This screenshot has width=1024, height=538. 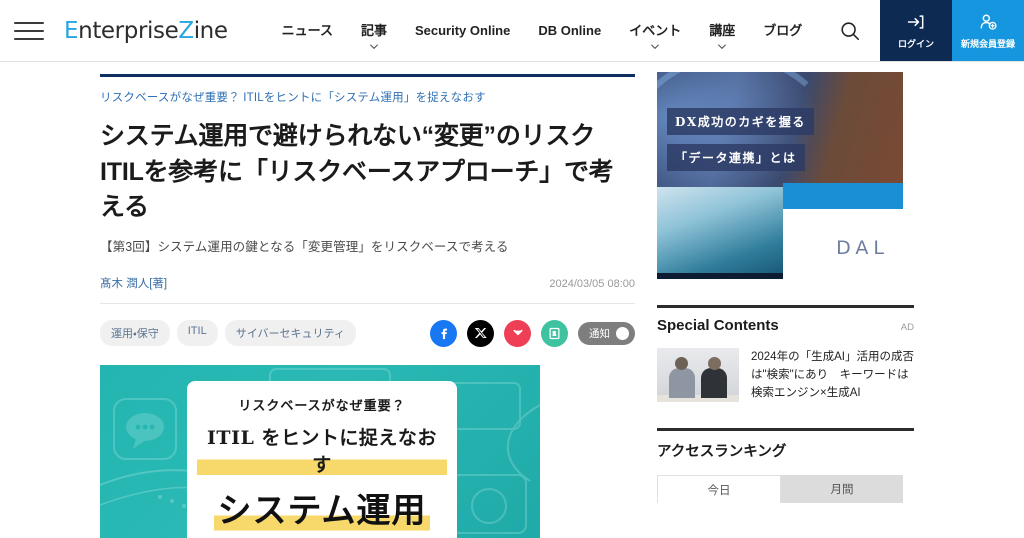 What do you see at coordinates (907, 327) in the screenshot?
I see `ad-label: AD` at bounding box center [907, 327].